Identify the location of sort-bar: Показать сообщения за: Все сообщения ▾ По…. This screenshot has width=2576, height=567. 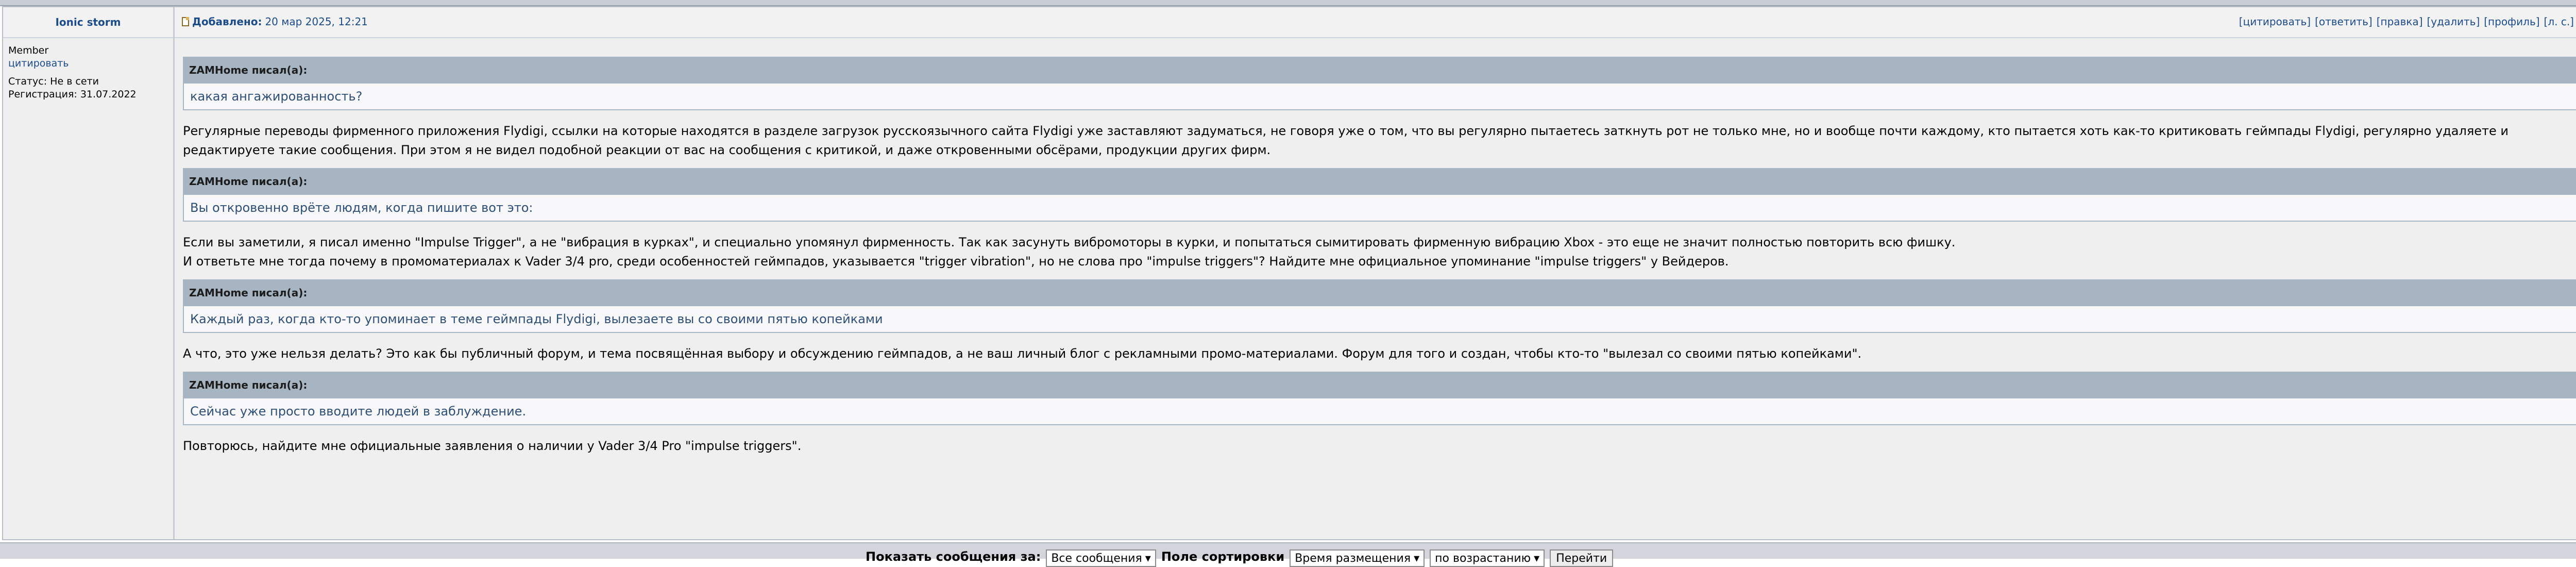
(1288, 554).